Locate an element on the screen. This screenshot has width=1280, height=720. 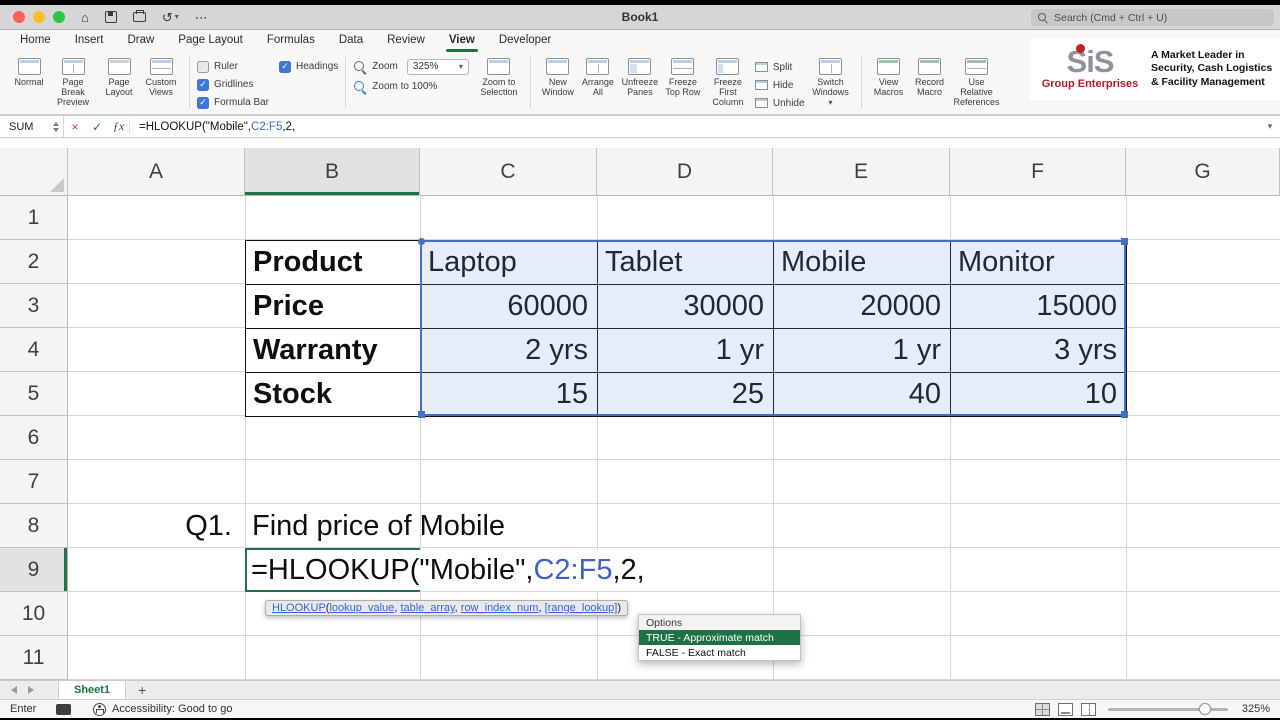
normal-view-status-icon is located at coordinates (1042, 709).